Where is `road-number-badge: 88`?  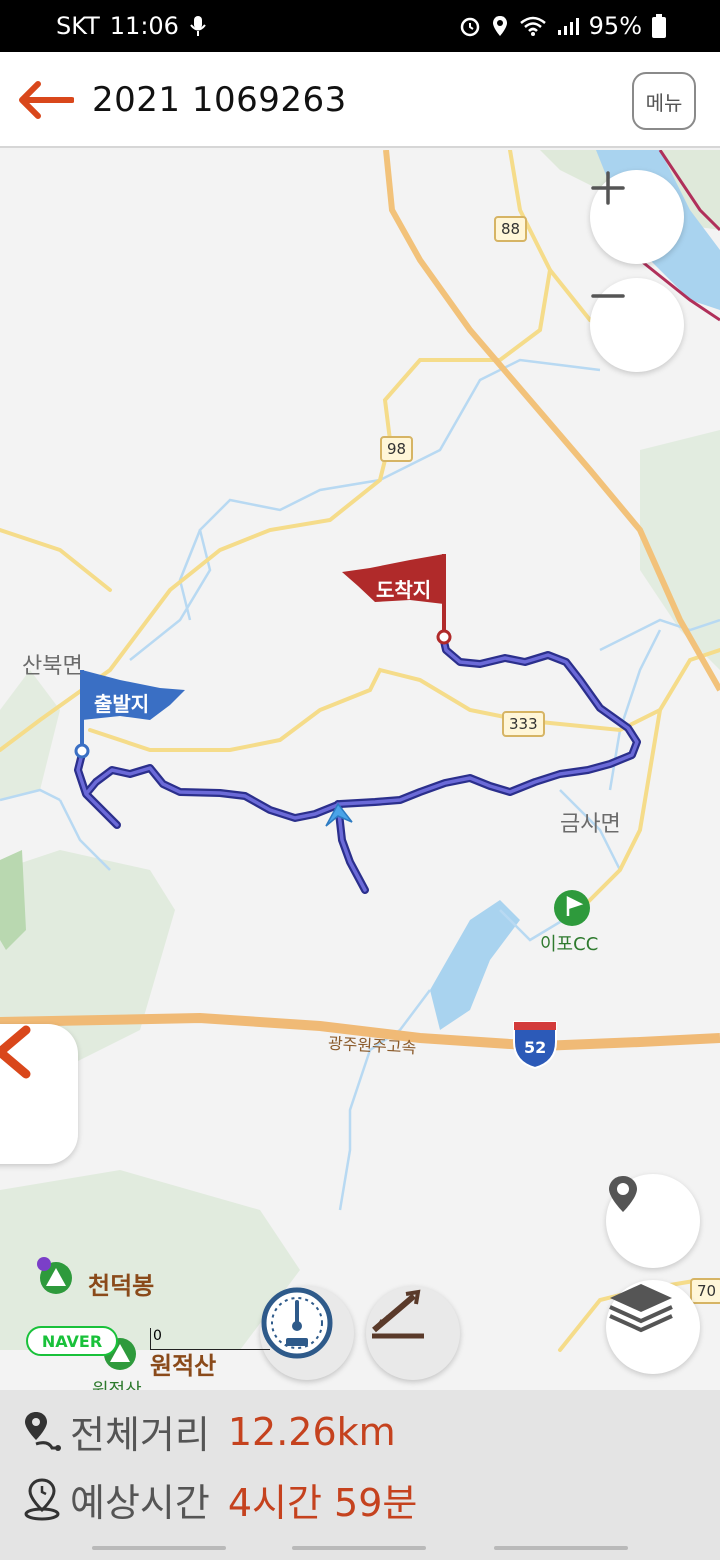 road-number-badge: 88 is located at coordinates (511, 229).